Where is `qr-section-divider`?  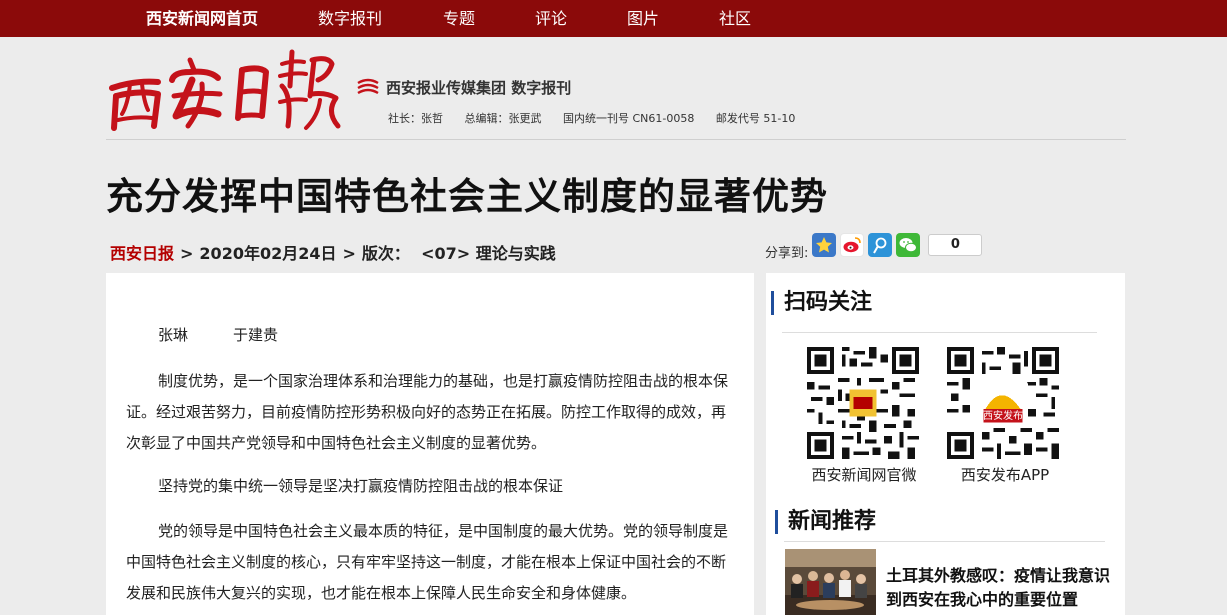 qr-section-divider is located at coordinates (939, 332).